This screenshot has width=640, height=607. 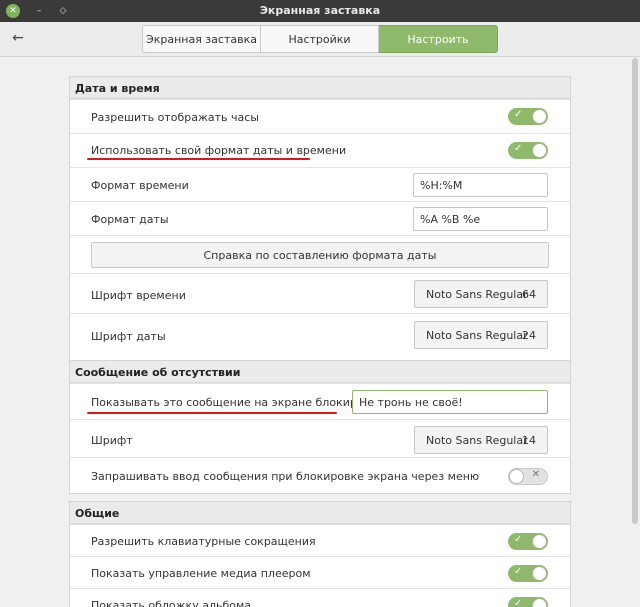 What do you see at coordinates (528, 476) in the screenshot?
I see `ask-message-switch: ✕` at bounding box center [528, 476].